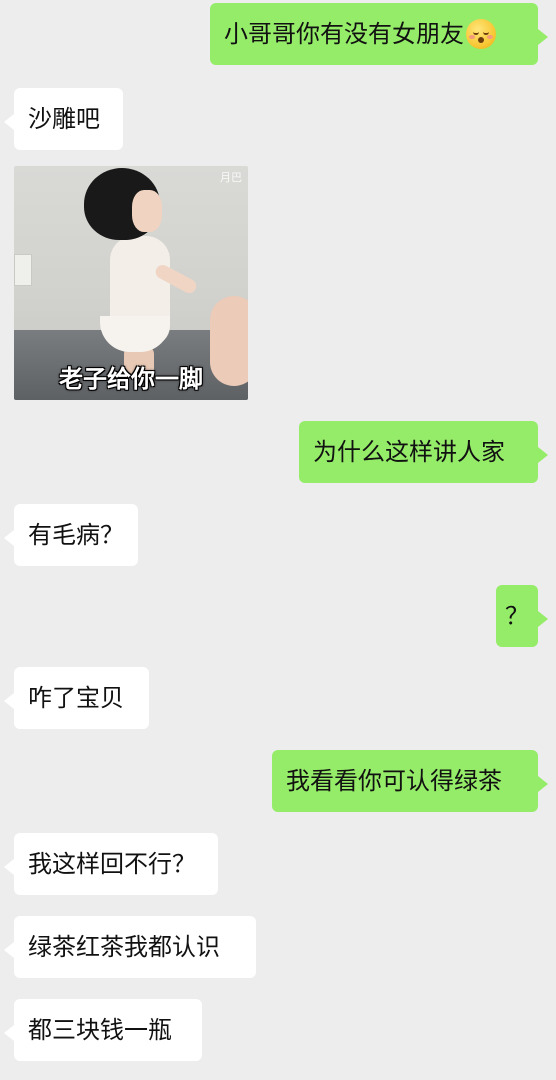 The height and width of the screenshot is (1080, 556). What do you see at coordinates (231, 177) in the screenshot?
I see `sticker-watermark: 月巴` at bounding box center [231, 177].